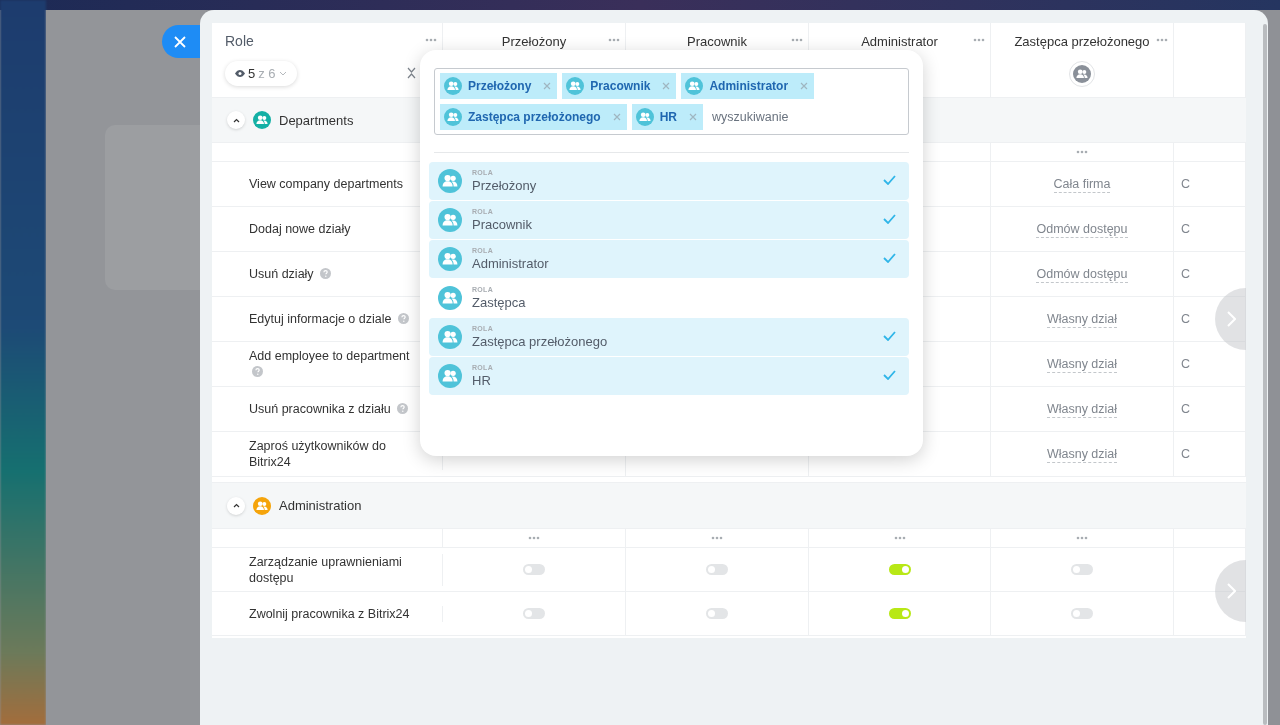 The image size is (1280, 725). Describe the element at coordinates (261, 73) in the screenshot. I see `visible-roles-filter: 5 z 6` at that location.